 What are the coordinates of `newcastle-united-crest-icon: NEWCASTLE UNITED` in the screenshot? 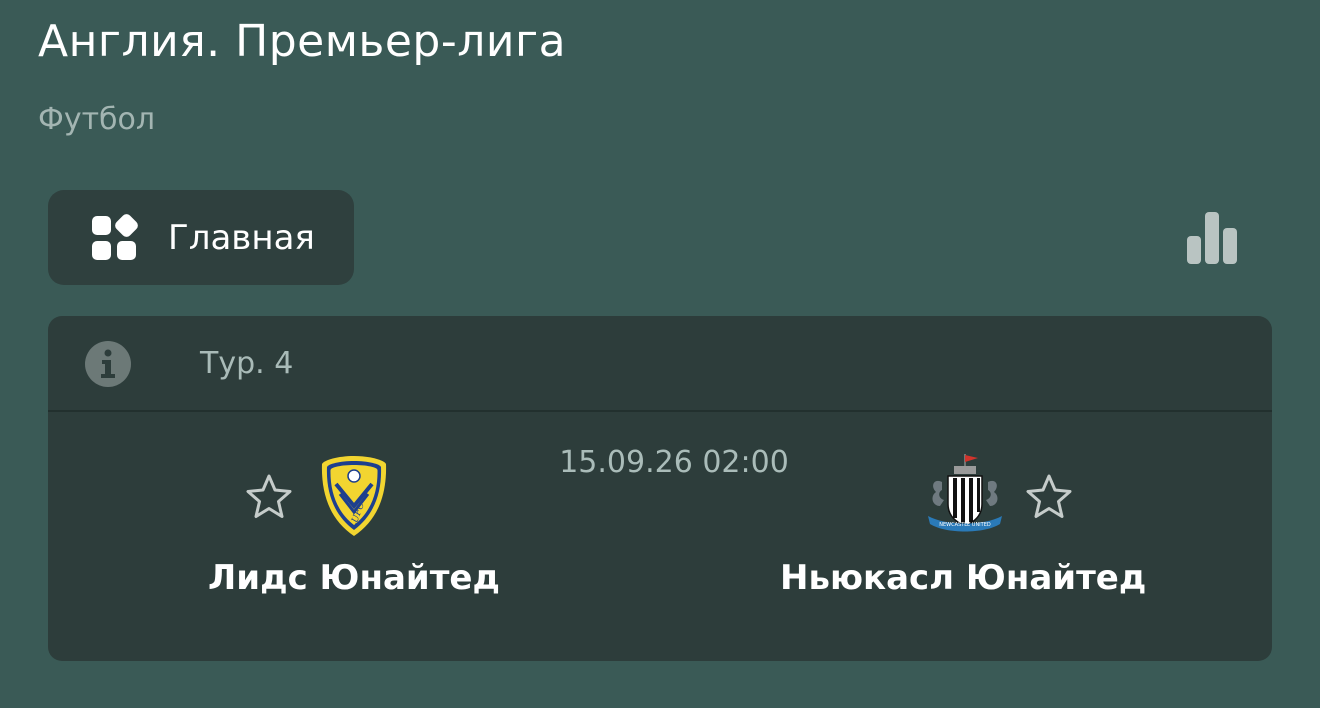 It's located at (965, 493).